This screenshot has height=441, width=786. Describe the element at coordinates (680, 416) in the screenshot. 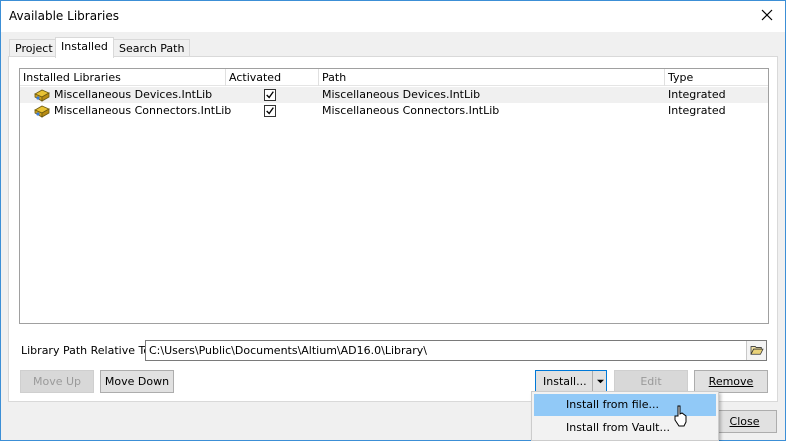

I see `mouse-pointer-icon` at that location.